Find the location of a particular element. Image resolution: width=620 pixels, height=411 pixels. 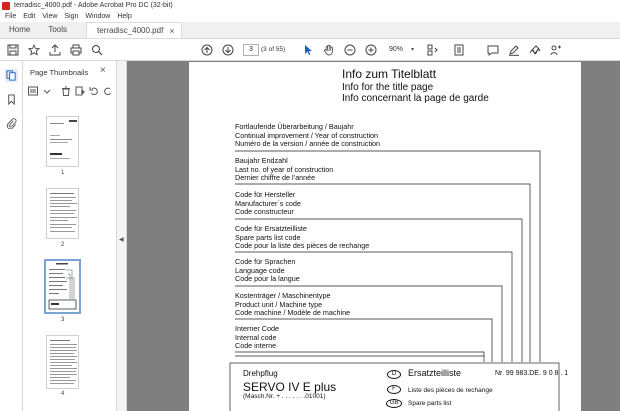

next-page-icon is located at coordinates (228, 50).